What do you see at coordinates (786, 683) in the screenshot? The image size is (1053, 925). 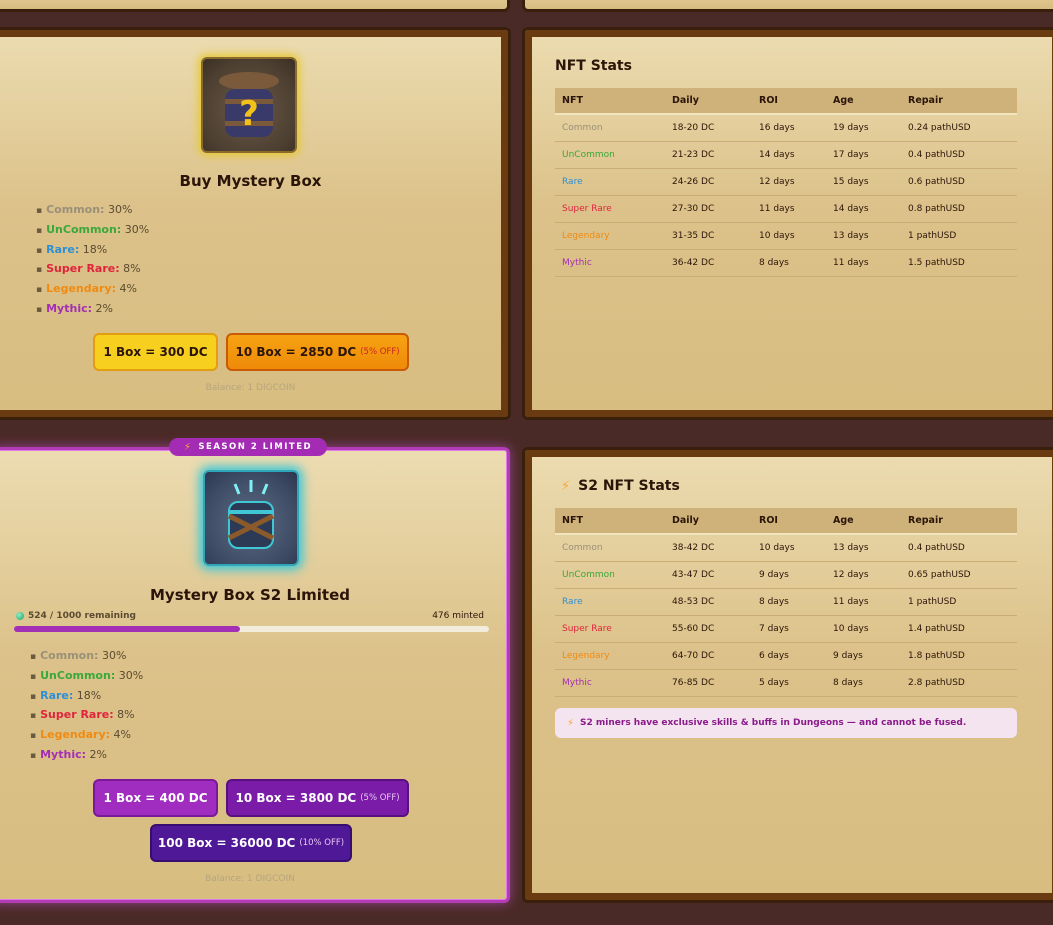 I see `table-row: Mythic 76-85 DC 5 days 8 days 2.8 pathUSD` at bounding box center [786, 683].